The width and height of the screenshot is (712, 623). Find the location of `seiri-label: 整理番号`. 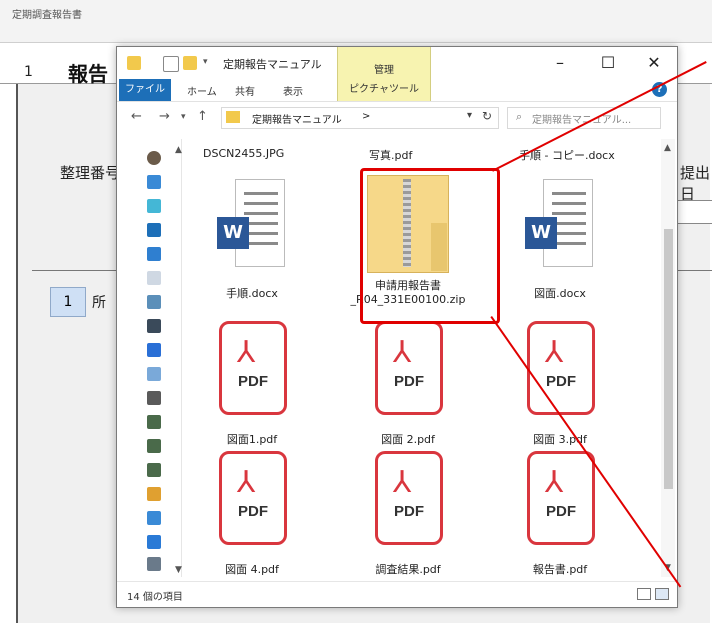

seiri-label: 整理番号 is located at coordinates (90, 173).